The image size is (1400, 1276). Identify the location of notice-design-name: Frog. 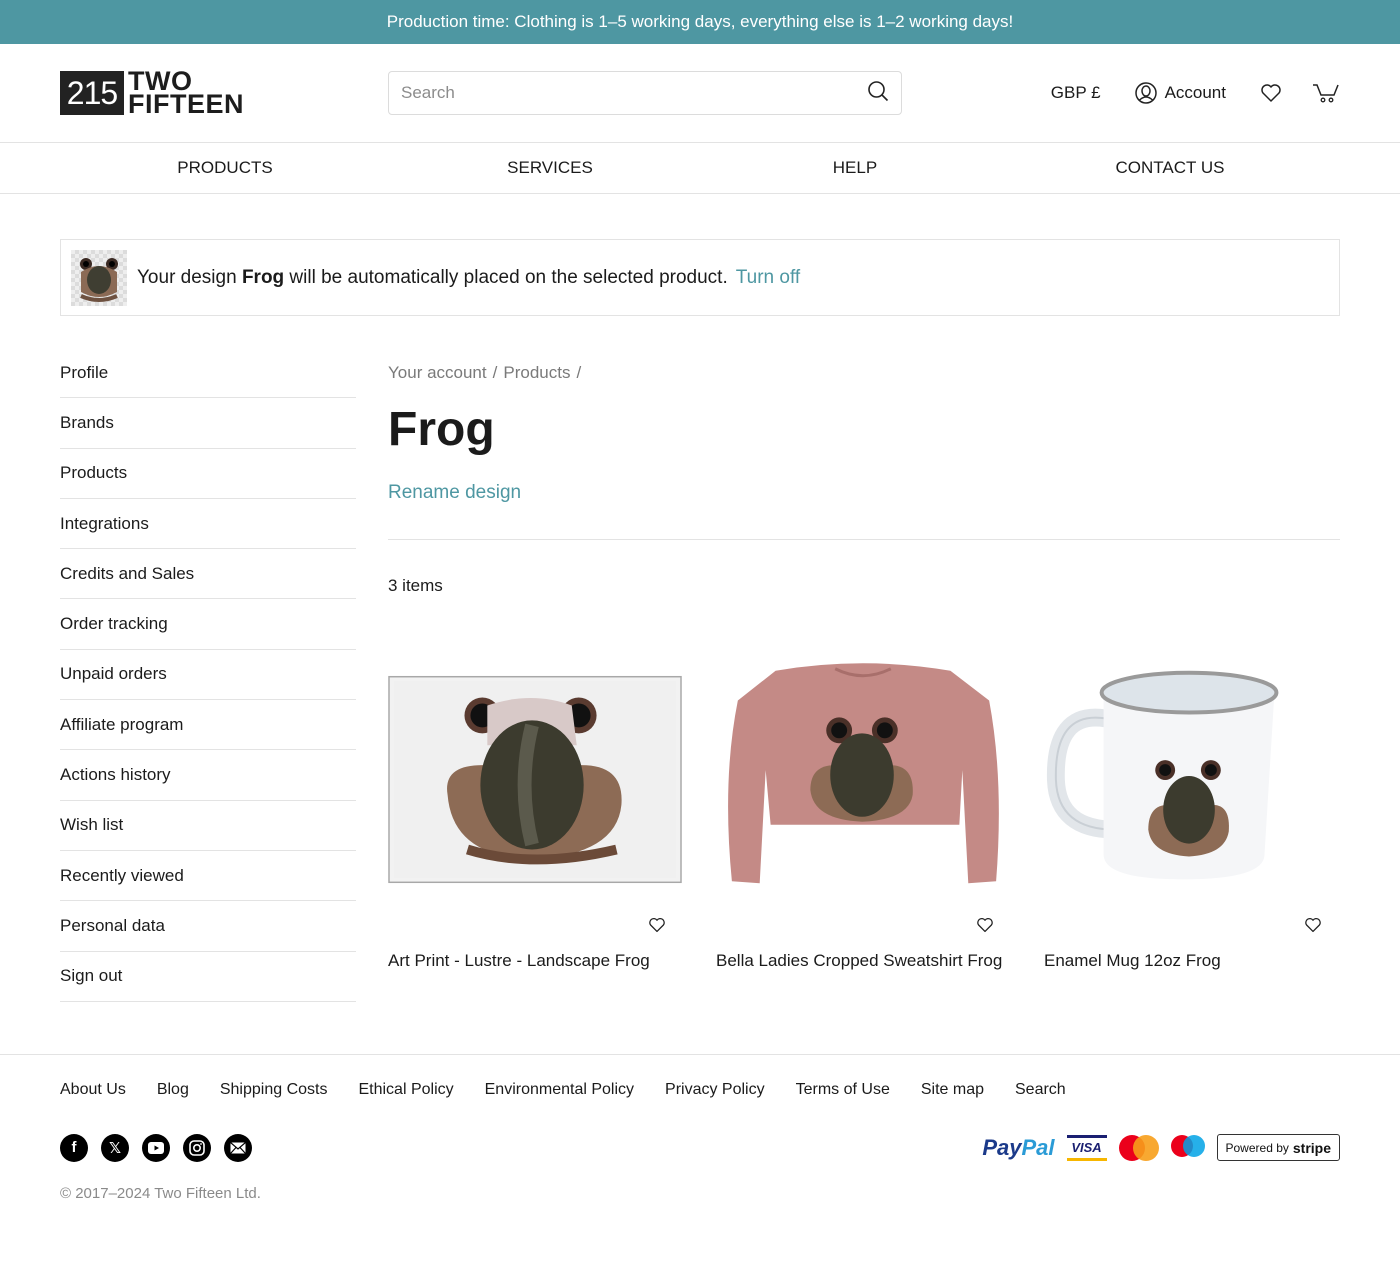
(263, 277).